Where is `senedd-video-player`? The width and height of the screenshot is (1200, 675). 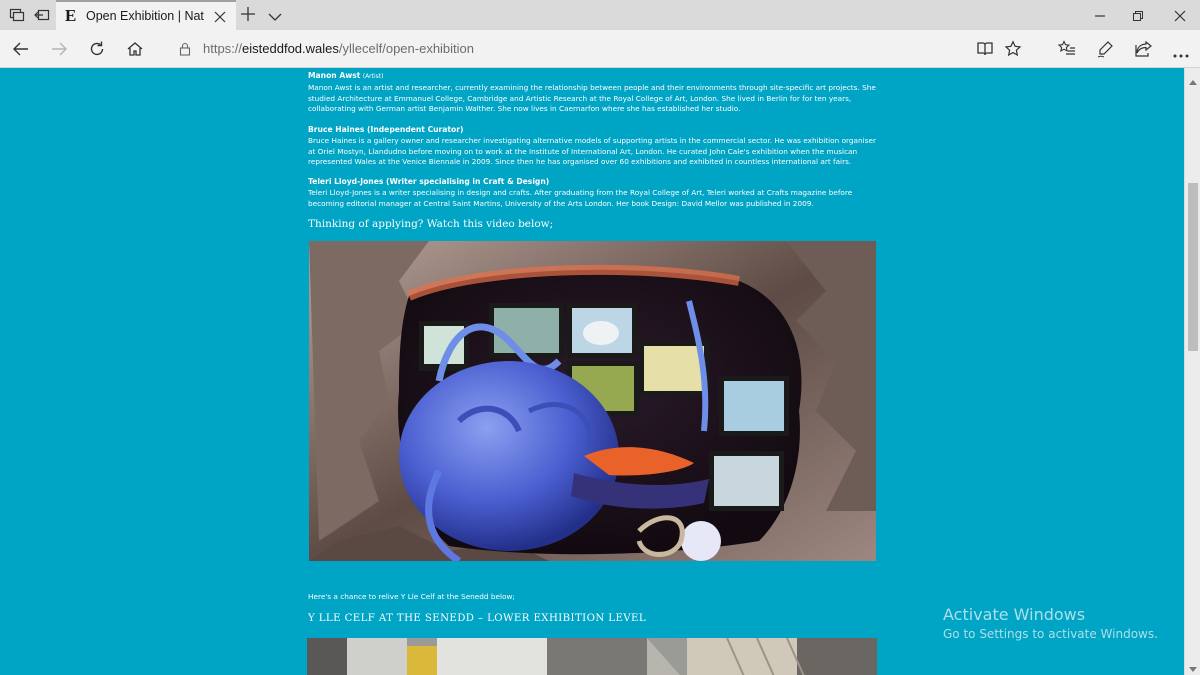
senedd-video-player is located at coordinates (592, 656).